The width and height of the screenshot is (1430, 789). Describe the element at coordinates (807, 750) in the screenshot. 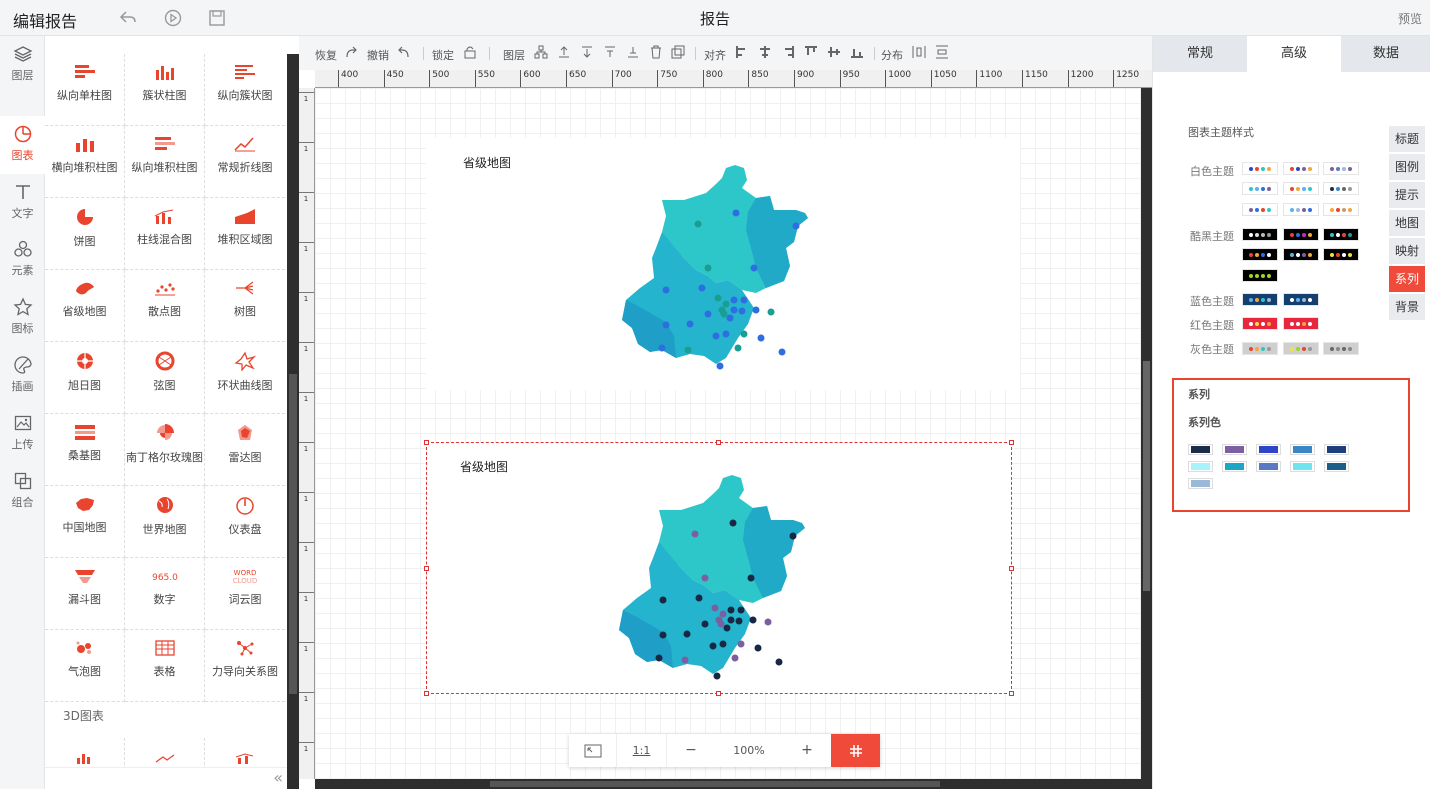

I see `zoom-in-button: +` at that location.